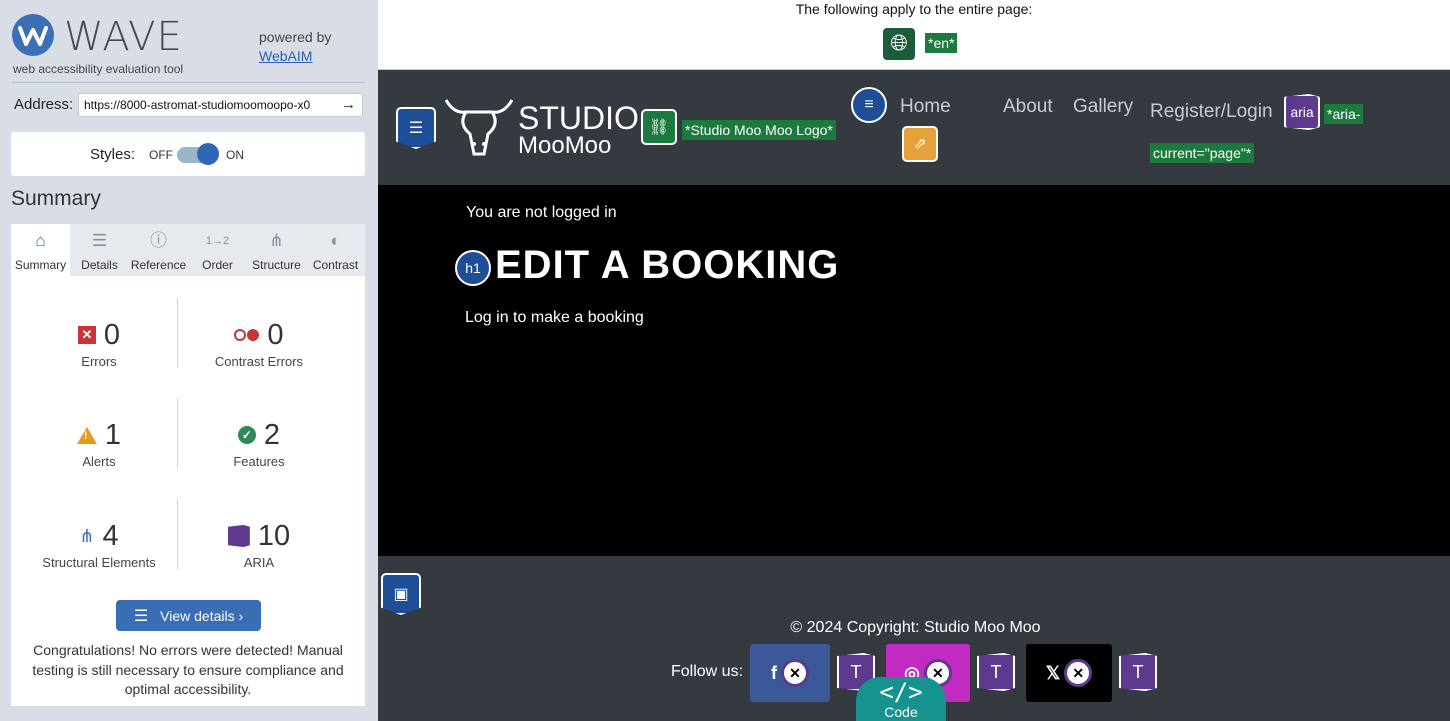 The width and height of the screenshot is (1450, 721). What do you see at coordinates (110, 536) in the screenshot?
I see `structural-count: 4` at bounding box center [110, 536].